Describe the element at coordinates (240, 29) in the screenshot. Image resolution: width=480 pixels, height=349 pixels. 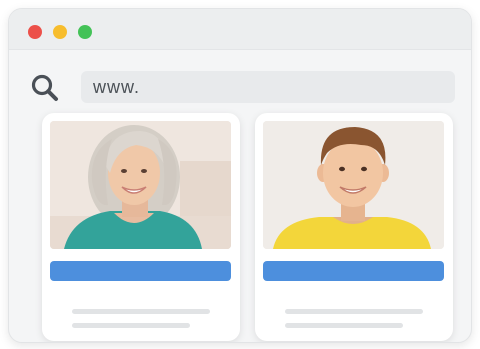
I see `title-bar` at that location.